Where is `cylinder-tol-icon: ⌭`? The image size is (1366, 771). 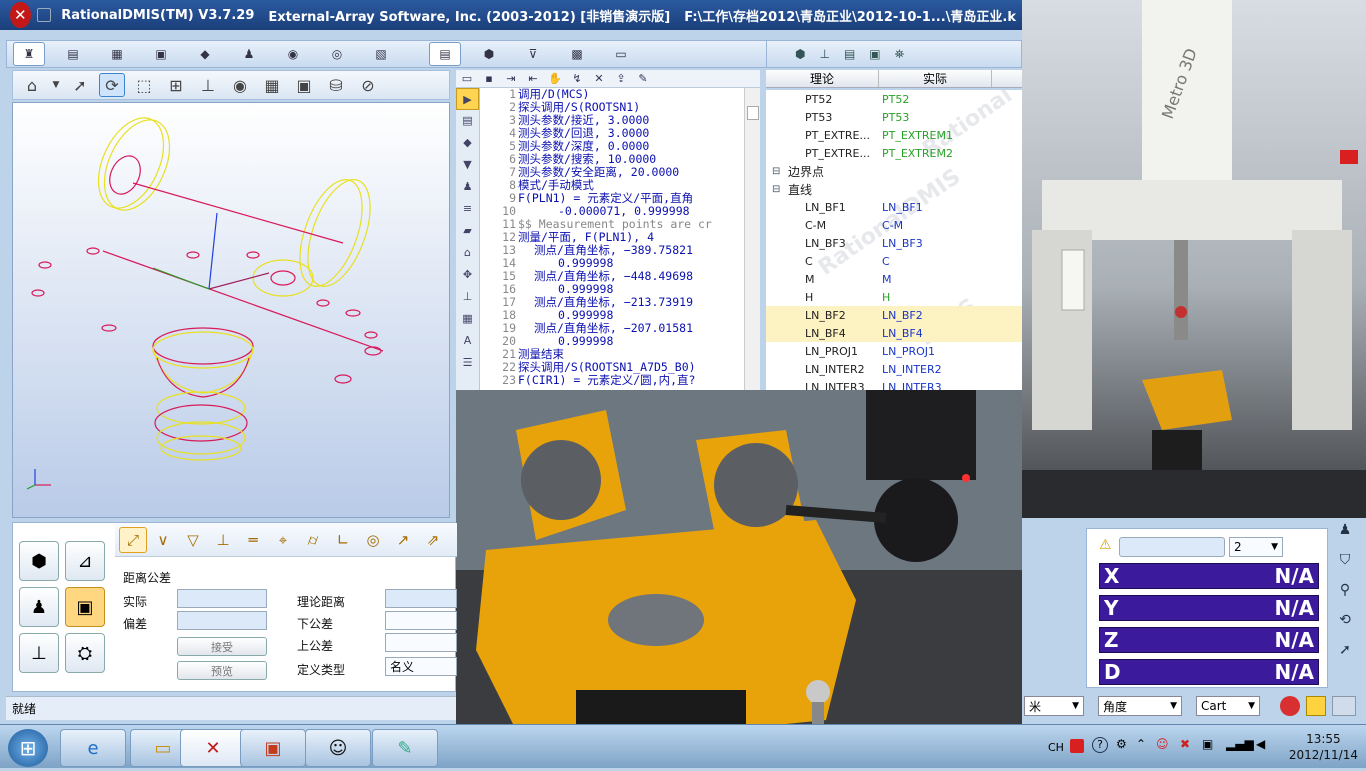 cylinder-tol-icon: ⌭ is located at coordinates (313, 540).